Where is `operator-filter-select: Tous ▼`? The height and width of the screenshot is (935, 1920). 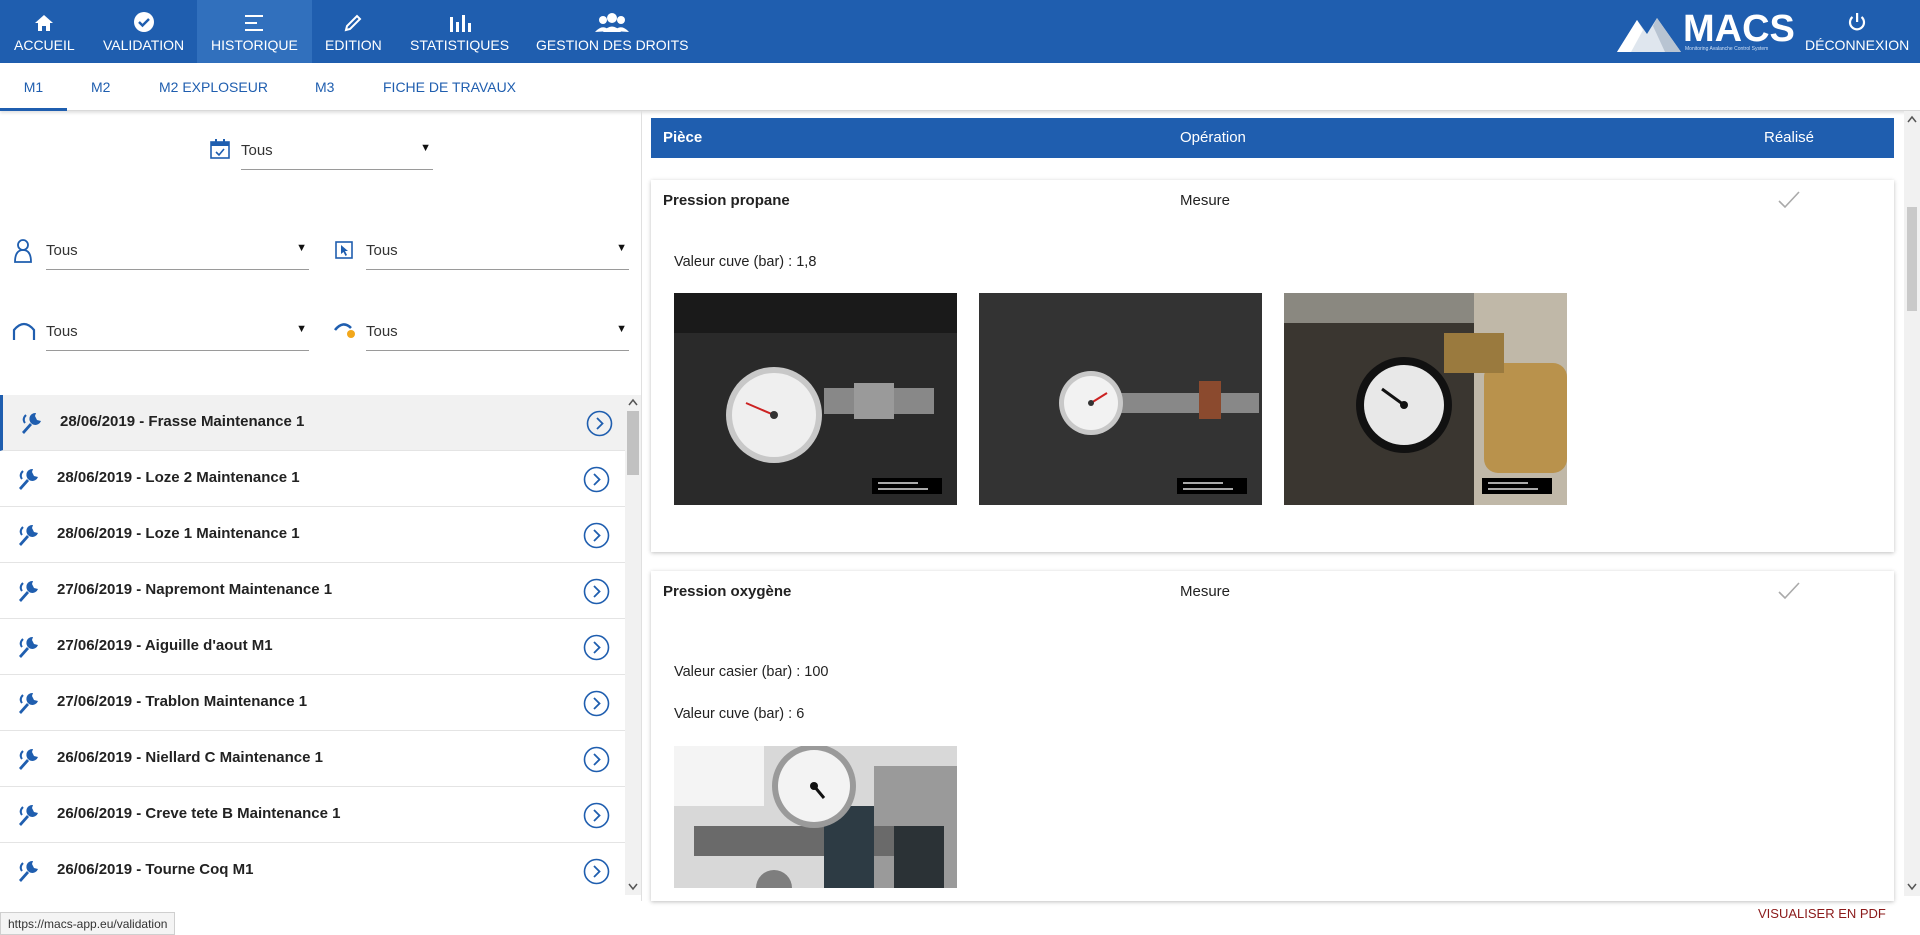
operator-filter-select: Tous ▼ is located at coordinates (177, 253).